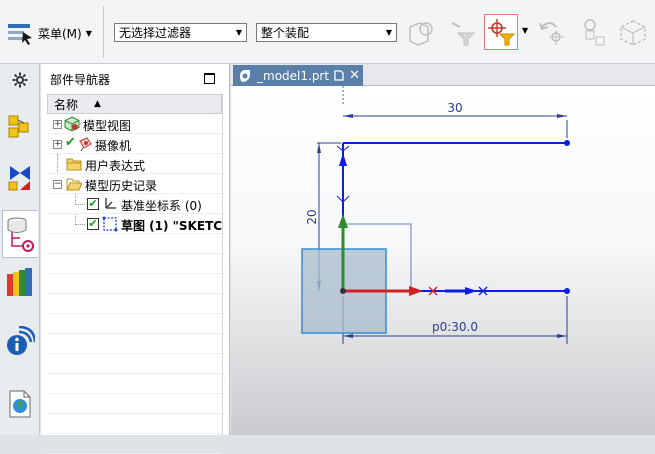  I want to click on tree-node-label: 用户表达式, so click(115, 166).